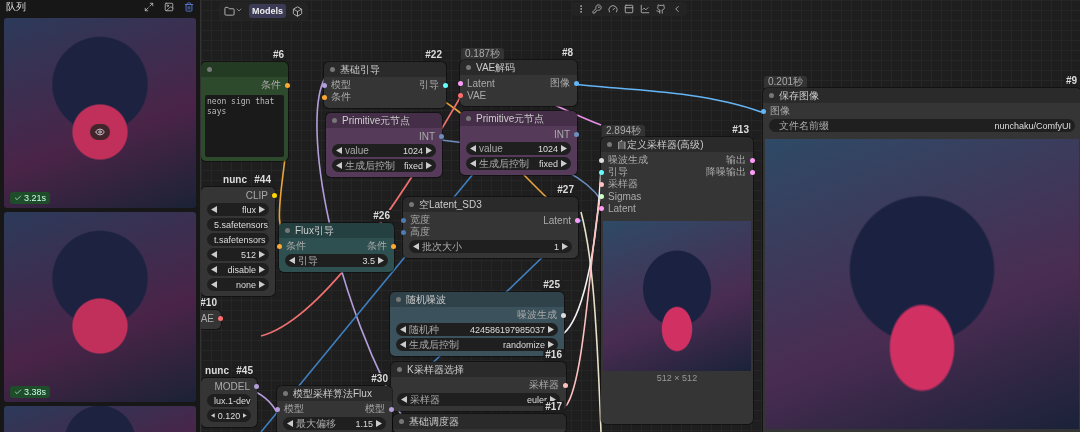 Image resolution: width=1080 pixels, height=432 pixels. I want to click on eye-icon, so click(100, 132).